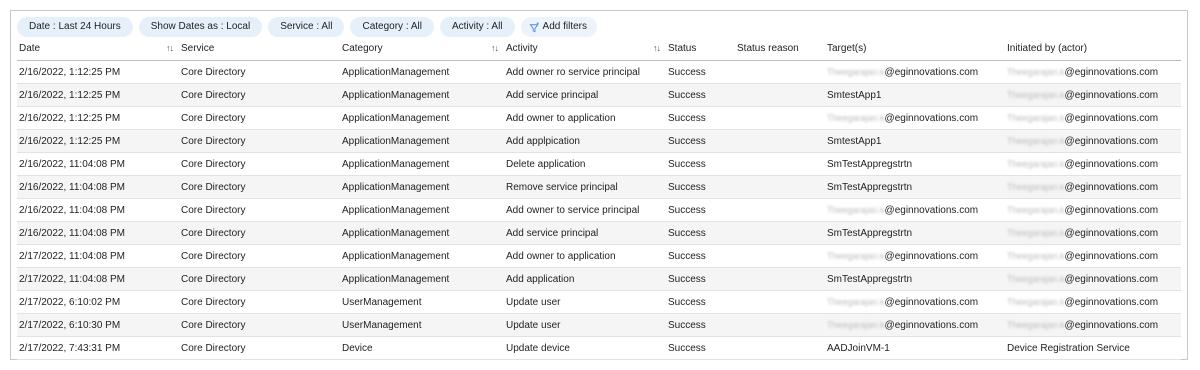  I want to click on filter-service: Service : All, so click(306, 27).